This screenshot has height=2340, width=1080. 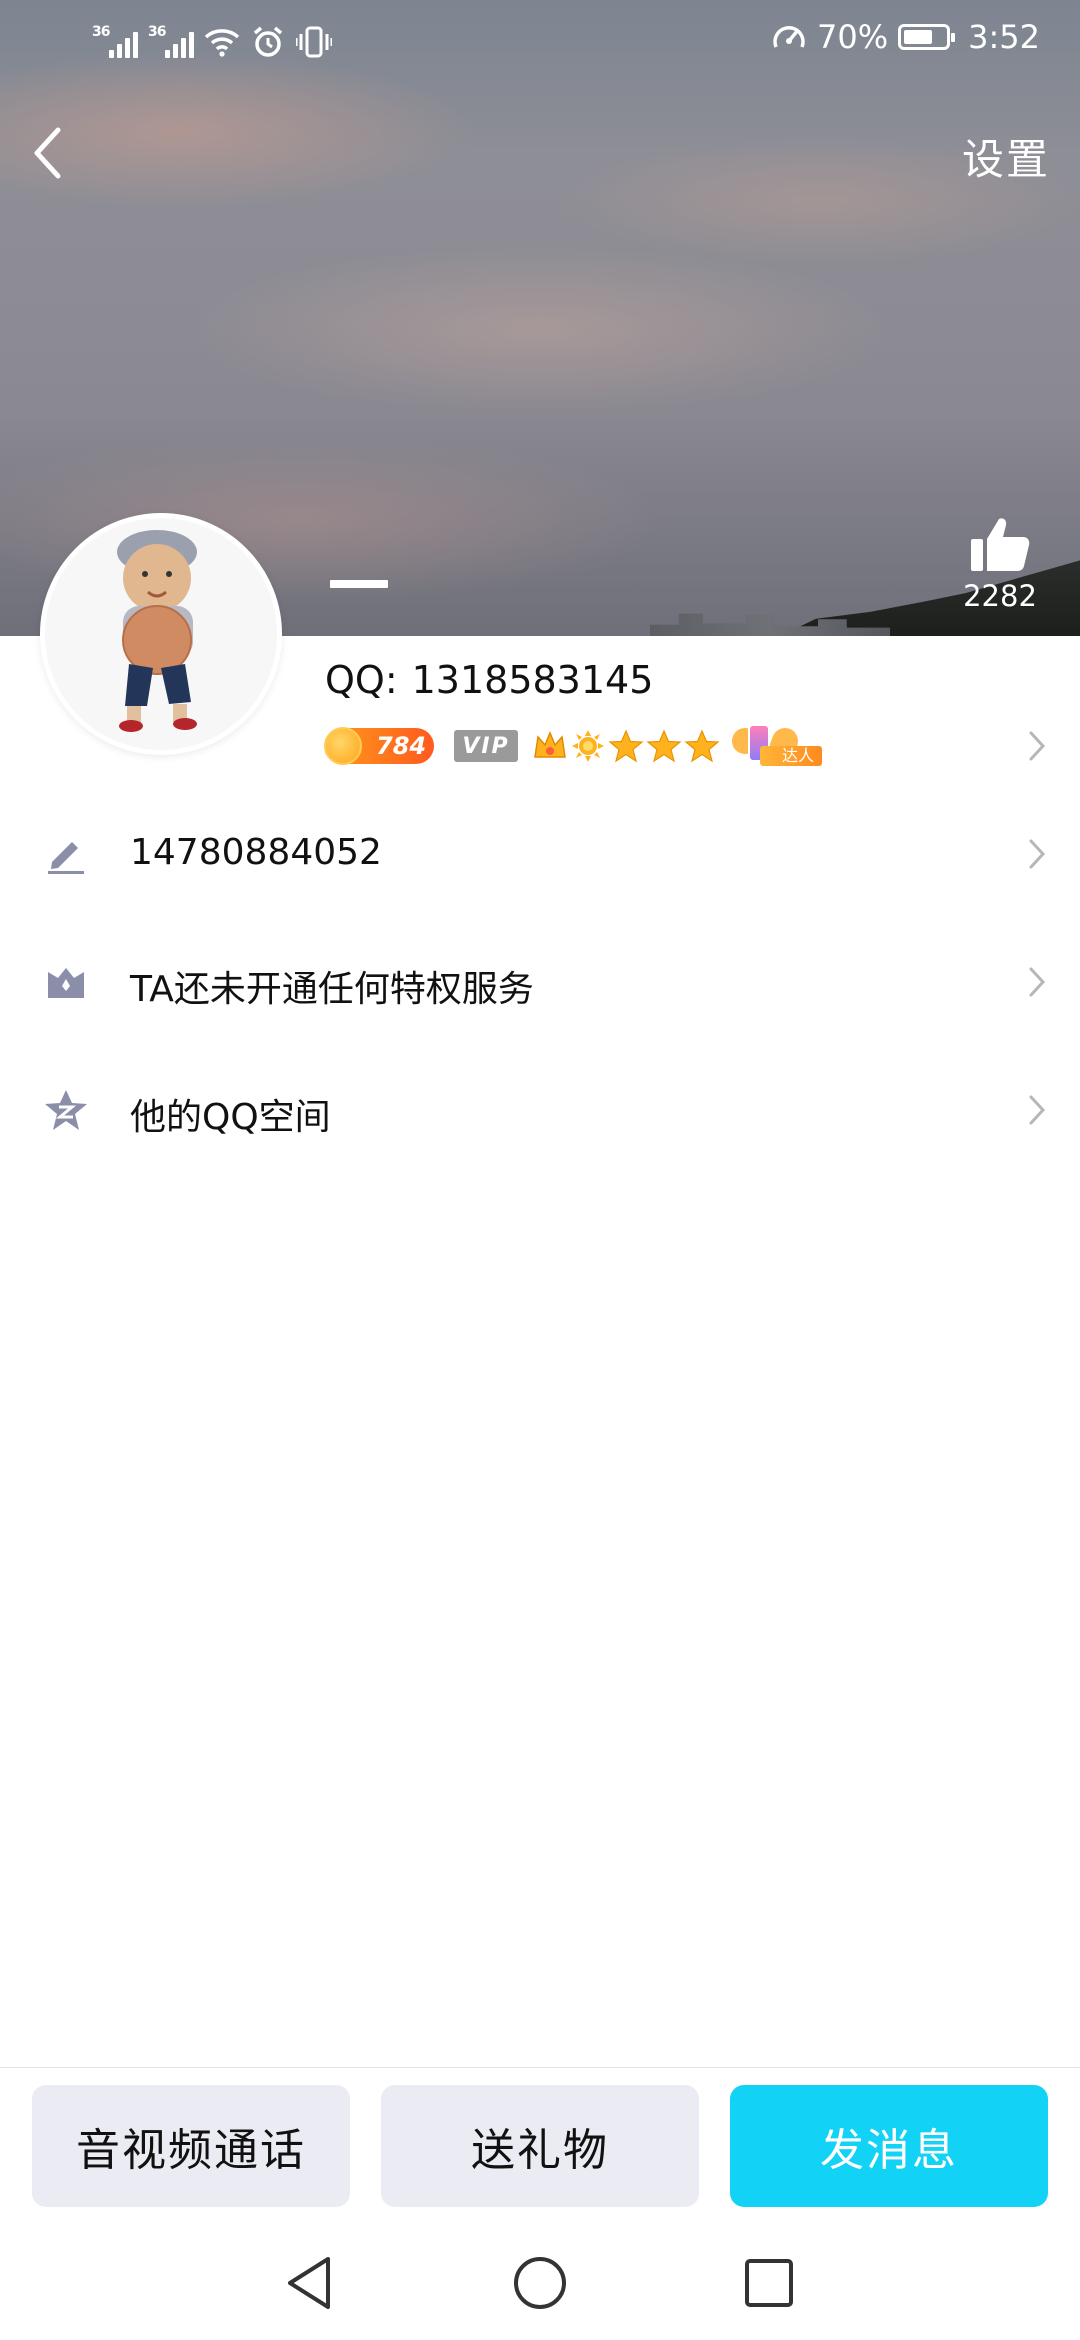 What do you see at coordinates (268, 42) in the screenshot?
I see `alarm-icon` at bounding box center [268, 42].